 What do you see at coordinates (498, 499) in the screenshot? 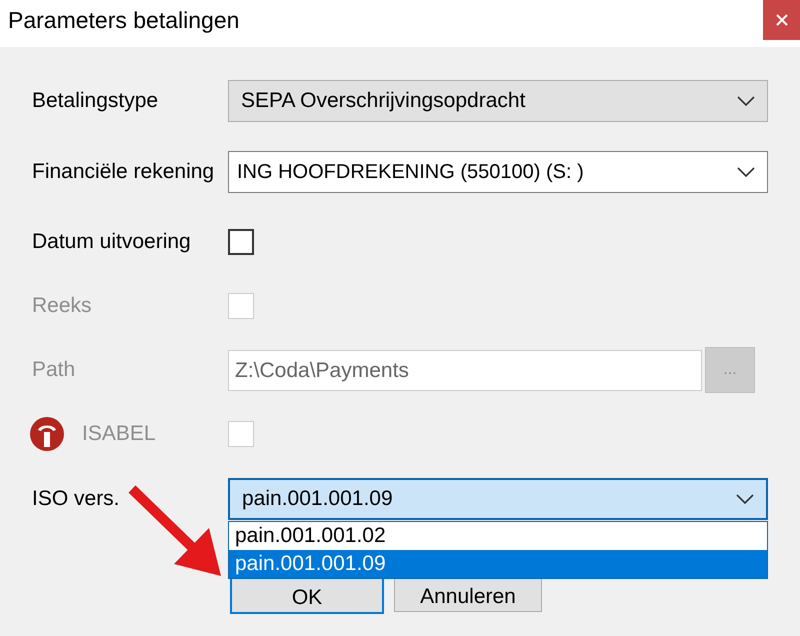
I see `dropdown: pain.001.001.09` at bounding box center [498, 499].